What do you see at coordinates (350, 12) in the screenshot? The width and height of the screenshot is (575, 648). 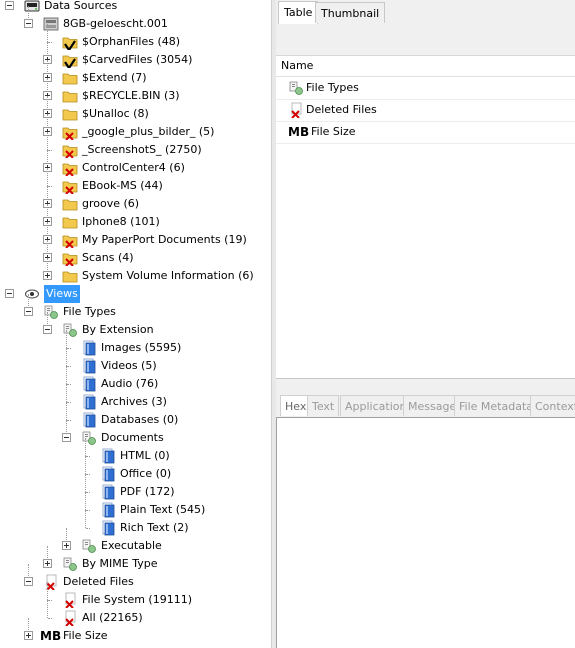 I see `tab-thumbnail: Thumbnail` at bounding box center [350, 12].